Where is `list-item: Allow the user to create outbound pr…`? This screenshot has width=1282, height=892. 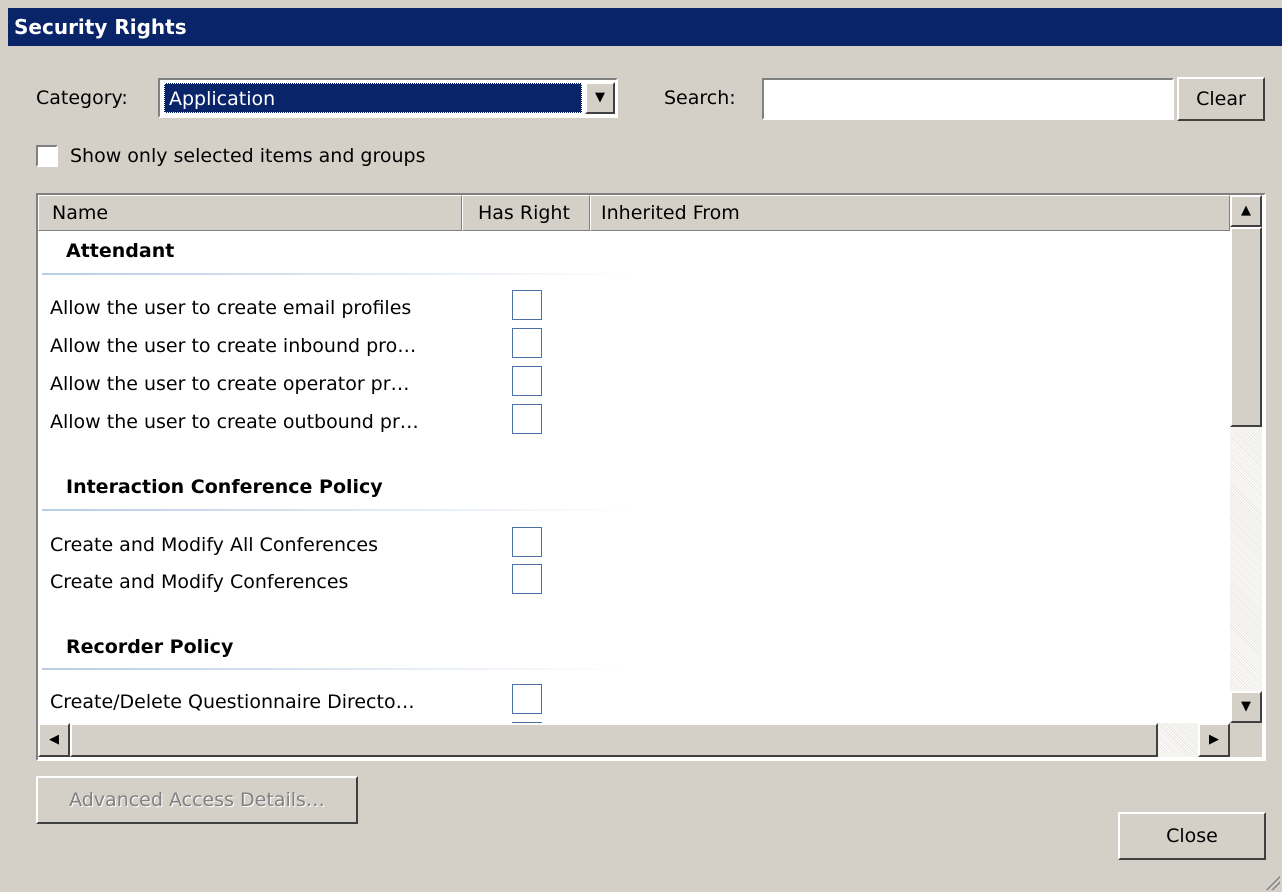
list-item: Allow the user to create outbound pr… is located at coordinates (234, 422).